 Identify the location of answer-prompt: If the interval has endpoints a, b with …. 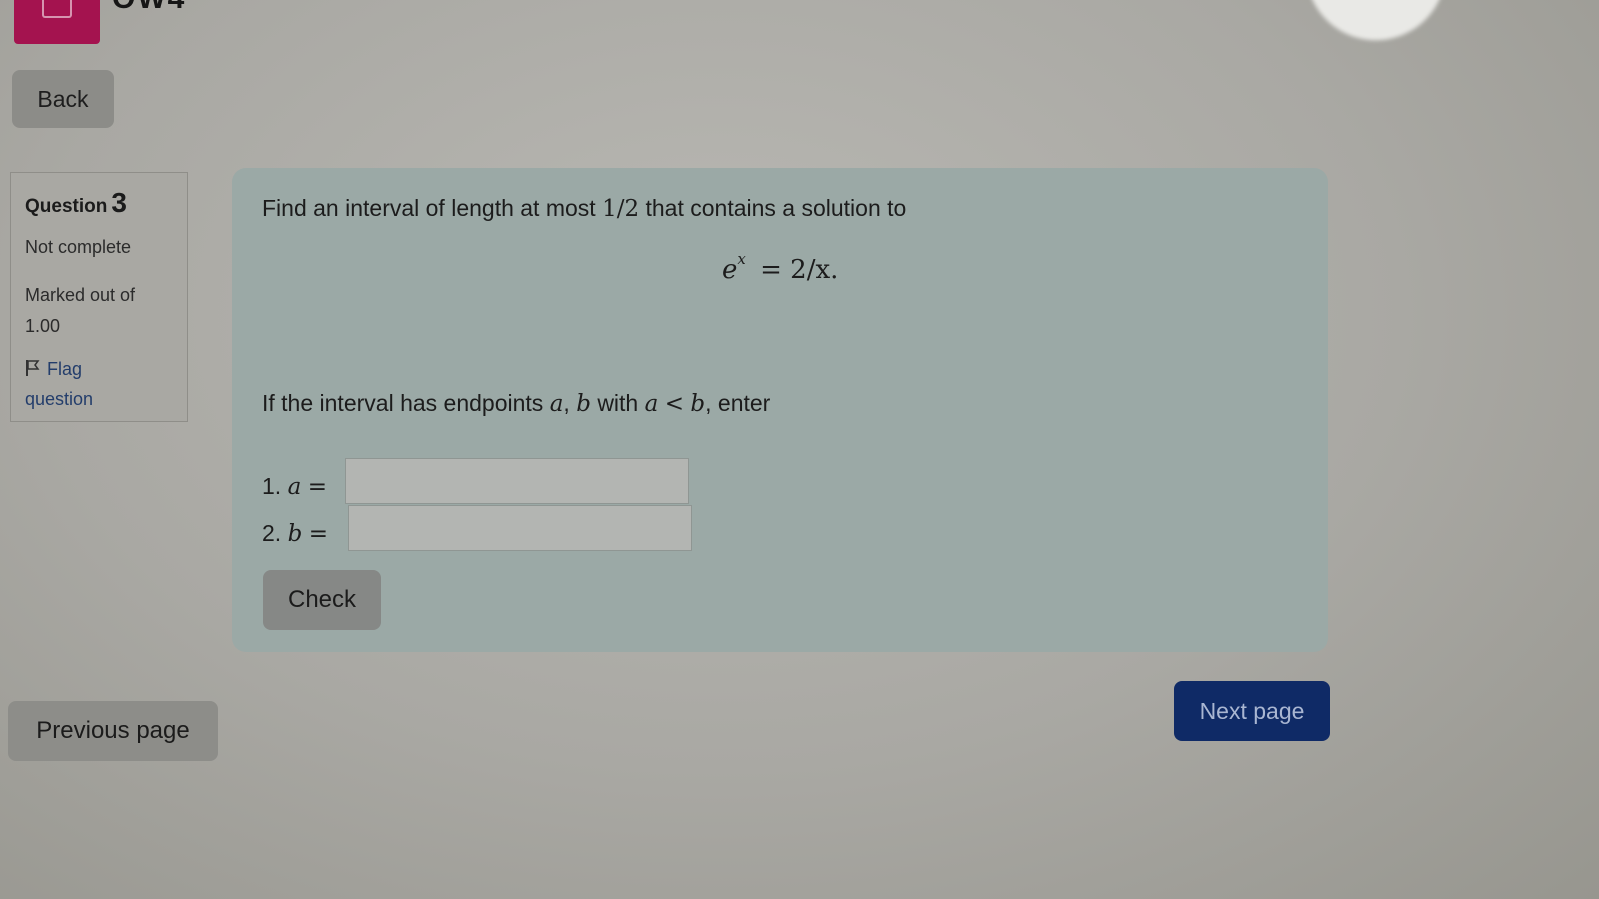
(516, 403).